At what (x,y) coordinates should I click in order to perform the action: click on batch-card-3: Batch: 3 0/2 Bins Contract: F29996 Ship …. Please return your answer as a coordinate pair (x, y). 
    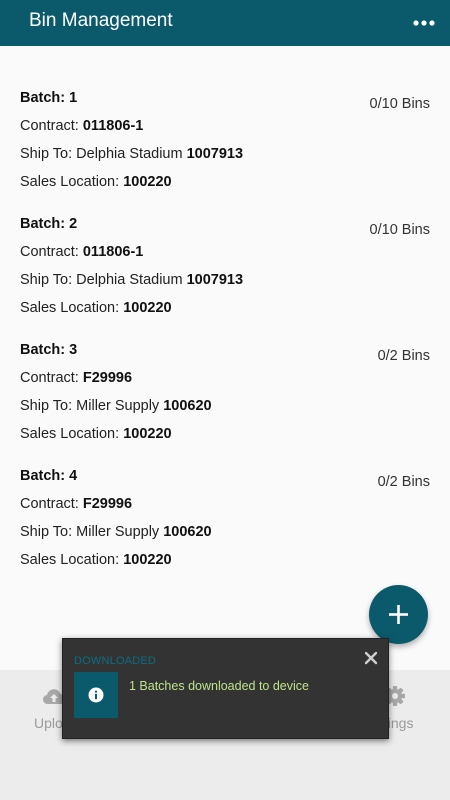
    Looking at the image, I should click on (225, 398).